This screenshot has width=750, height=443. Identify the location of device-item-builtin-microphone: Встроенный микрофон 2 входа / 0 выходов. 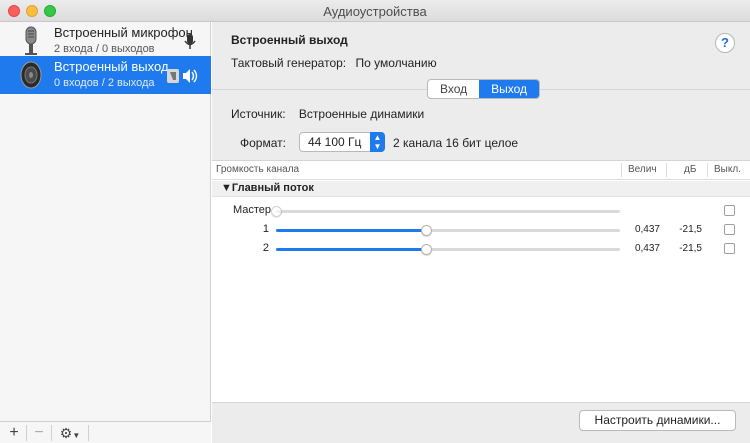
(105, 41).